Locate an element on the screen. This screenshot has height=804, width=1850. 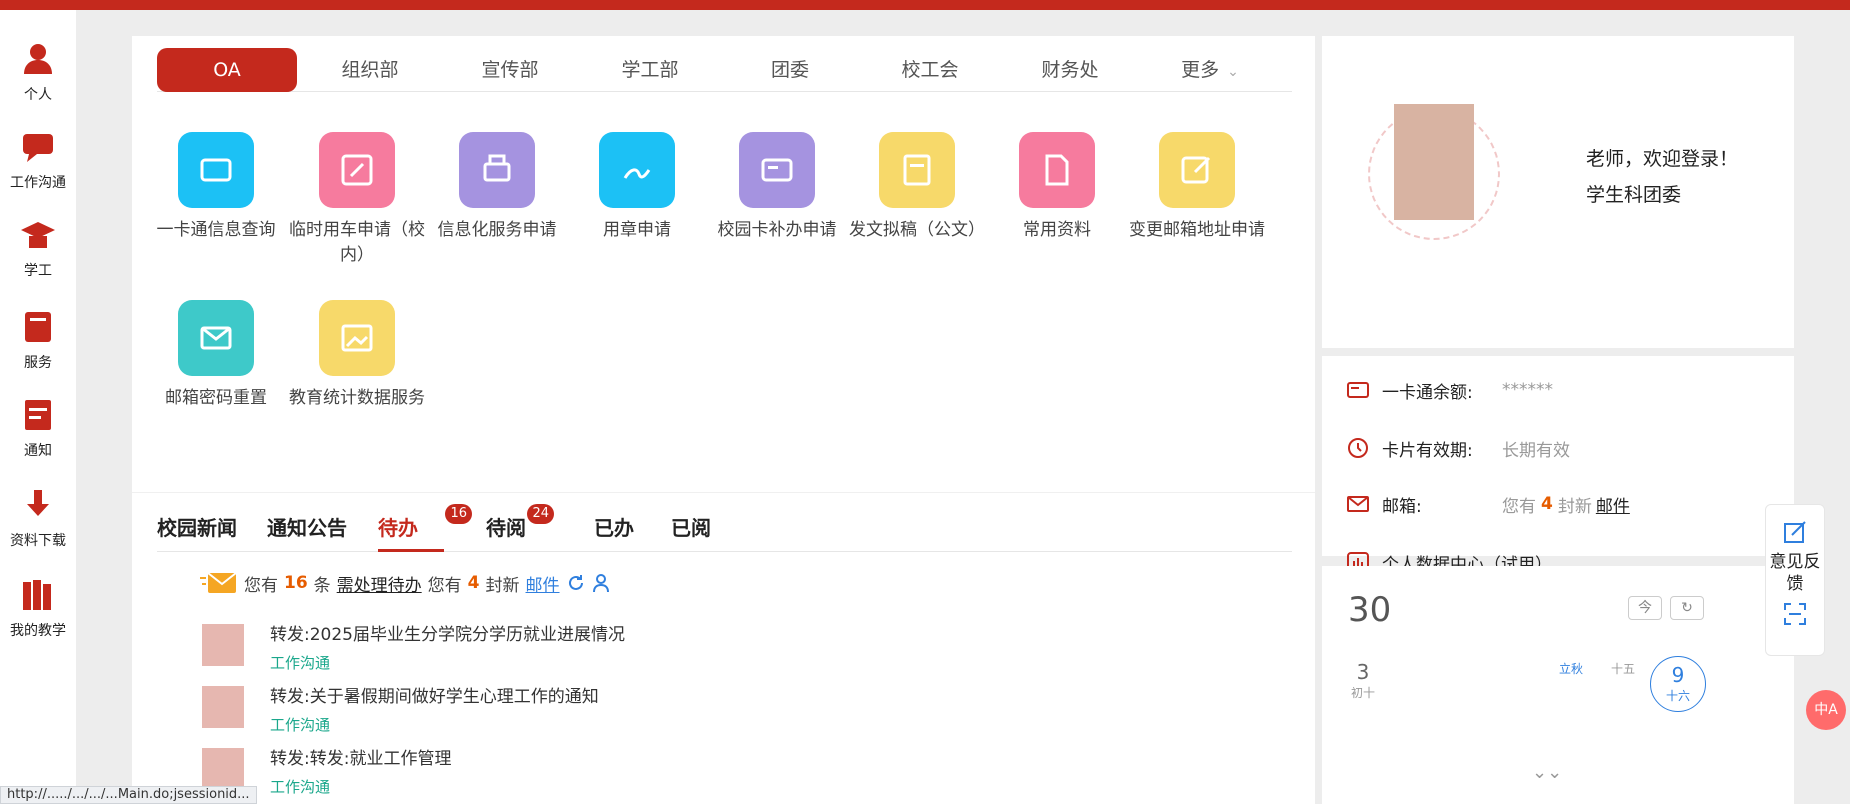
card-balance-row: 一卡通余额: ****** is located at coordinates (1449, 390).